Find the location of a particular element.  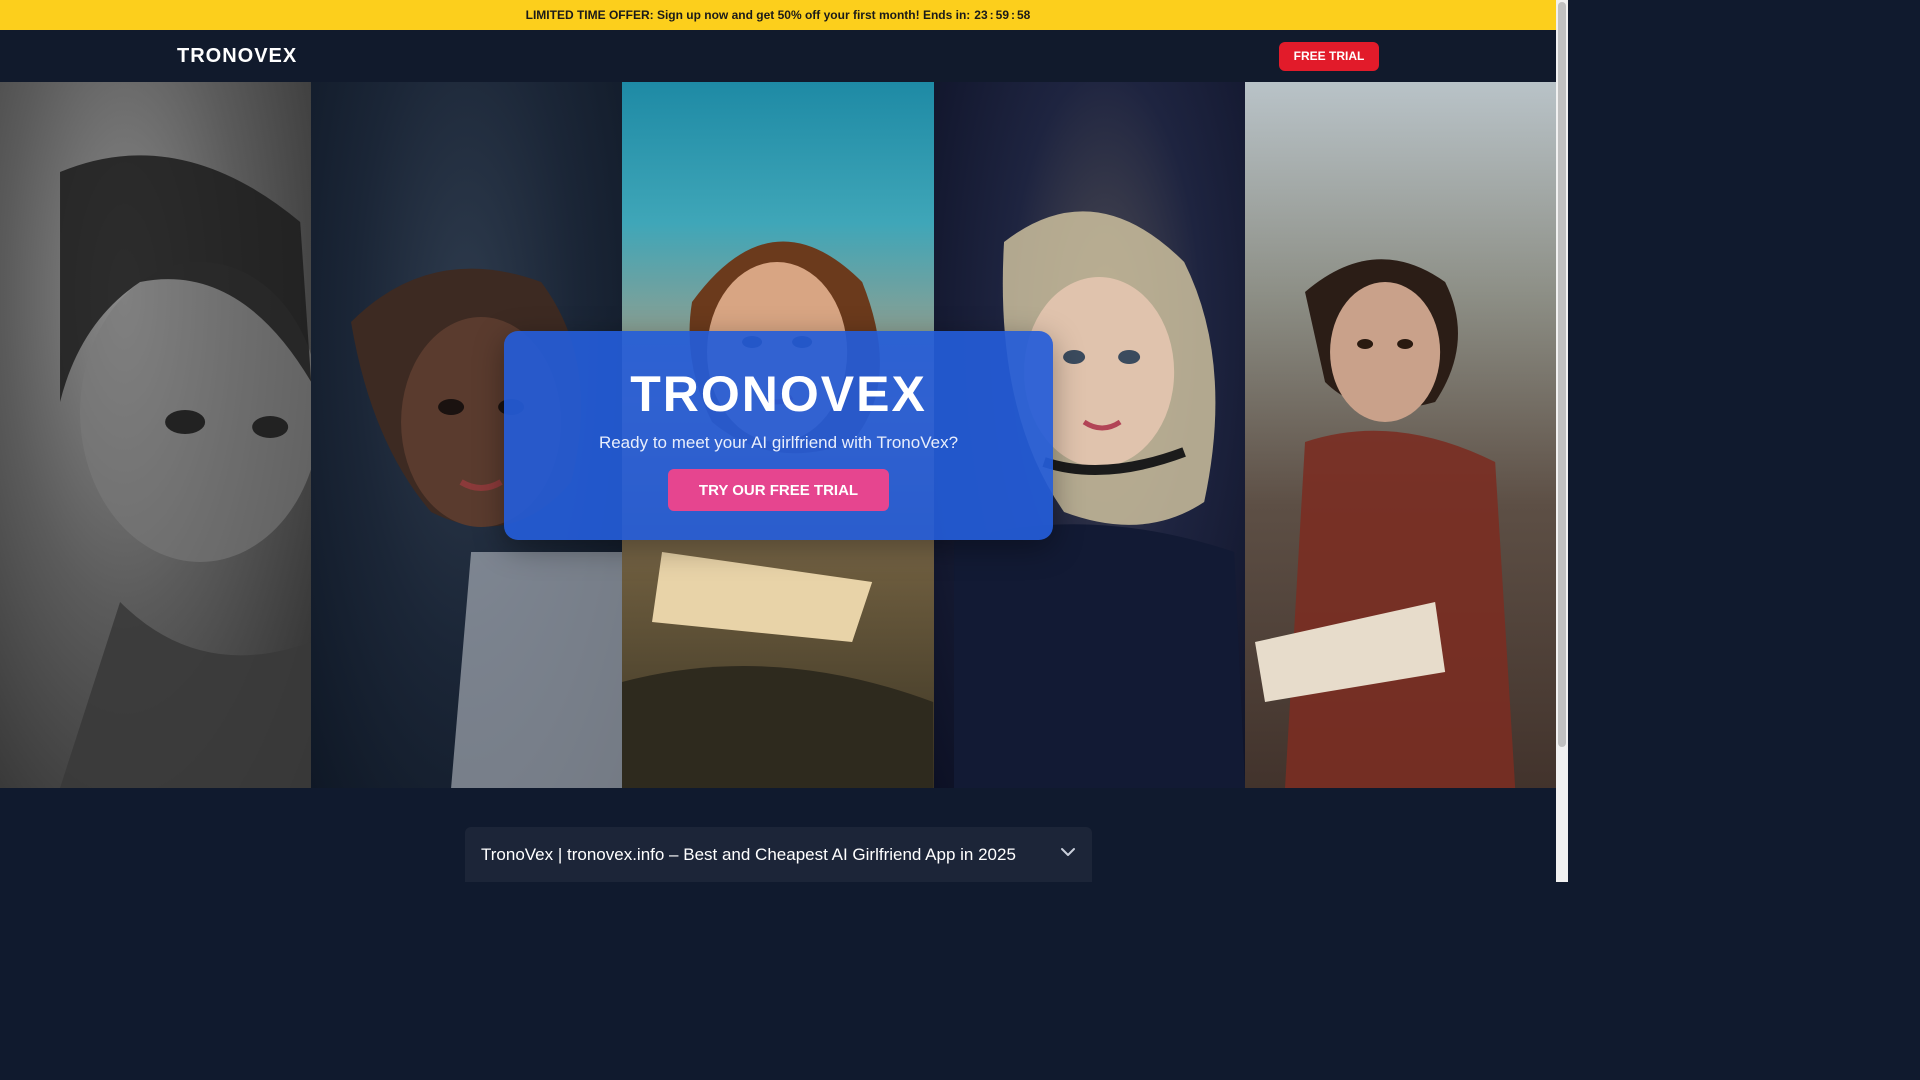

hero-title: TRONOVEX is located at coordinates (778, 394).